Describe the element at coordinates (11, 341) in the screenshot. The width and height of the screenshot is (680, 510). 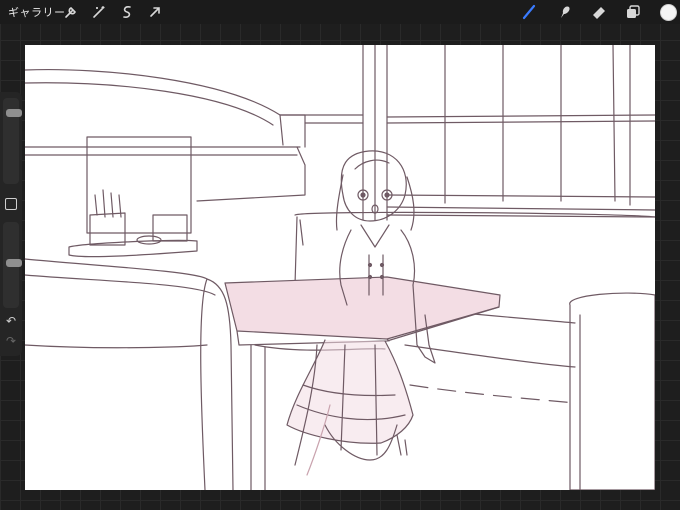
I see `redo-button: ↷` at that location.